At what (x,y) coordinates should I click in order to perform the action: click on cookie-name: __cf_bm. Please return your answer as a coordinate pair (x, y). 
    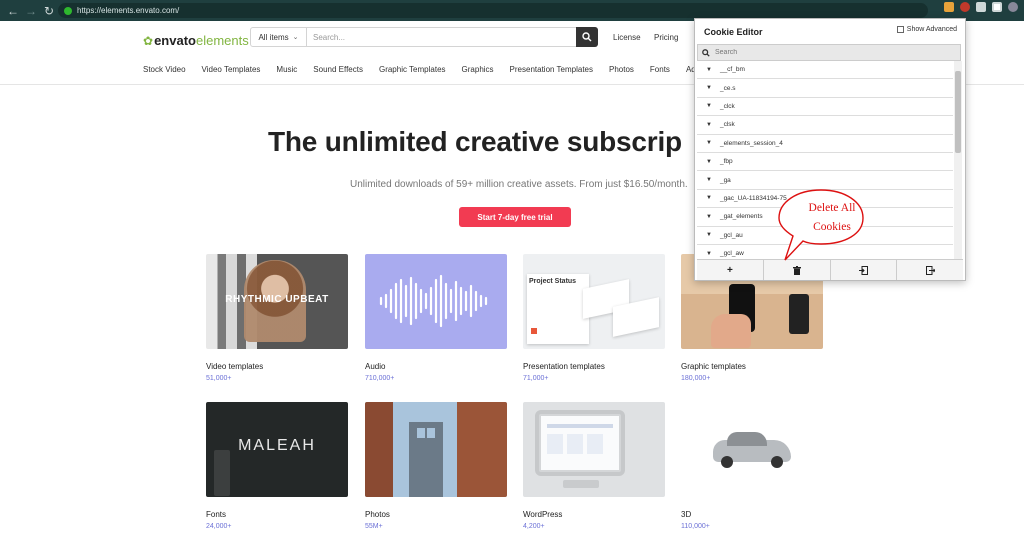
    Looking at the image, I should click on (732, 70).